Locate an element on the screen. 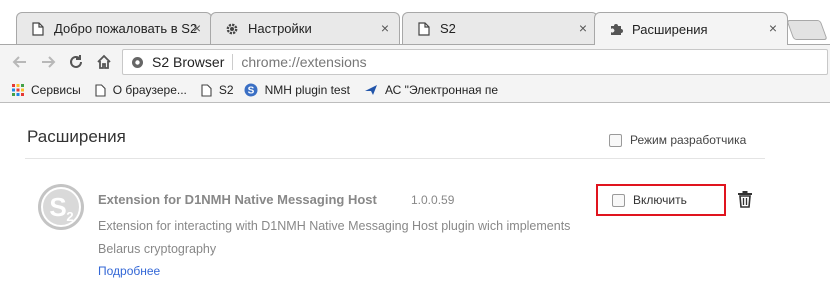  site-info-icon is located at coordinates (137, 62).